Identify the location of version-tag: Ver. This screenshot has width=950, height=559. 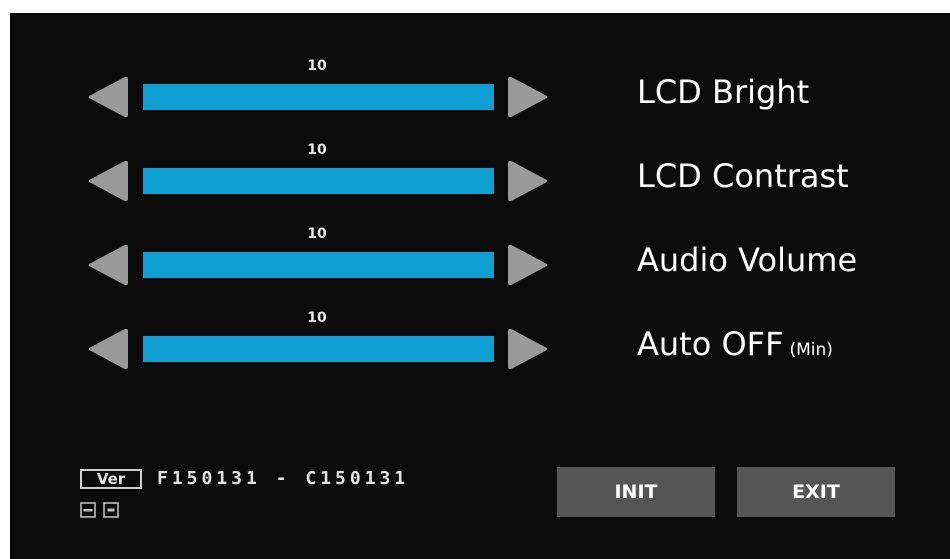
(111, 479).